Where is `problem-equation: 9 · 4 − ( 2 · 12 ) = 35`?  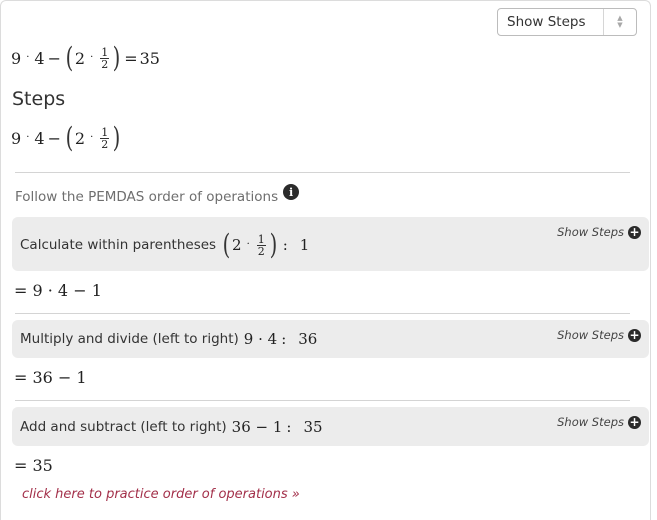
problem-equation: 9 · 4 − ( 2 · 12 ) = 35 is located at coordinates (85, 58).